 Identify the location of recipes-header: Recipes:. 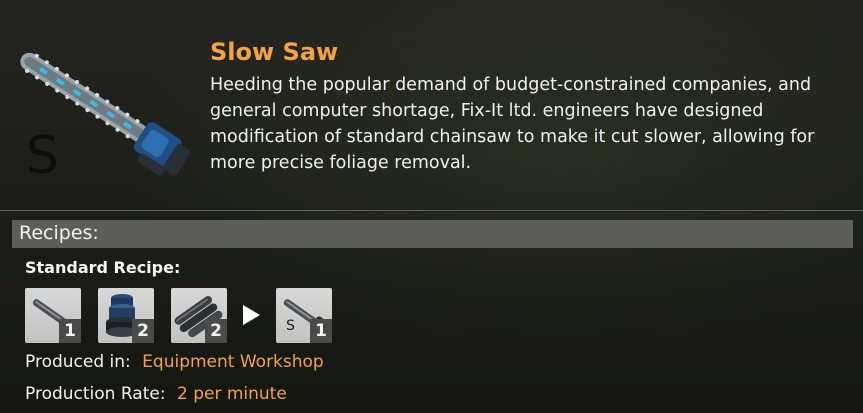
(432, 234).